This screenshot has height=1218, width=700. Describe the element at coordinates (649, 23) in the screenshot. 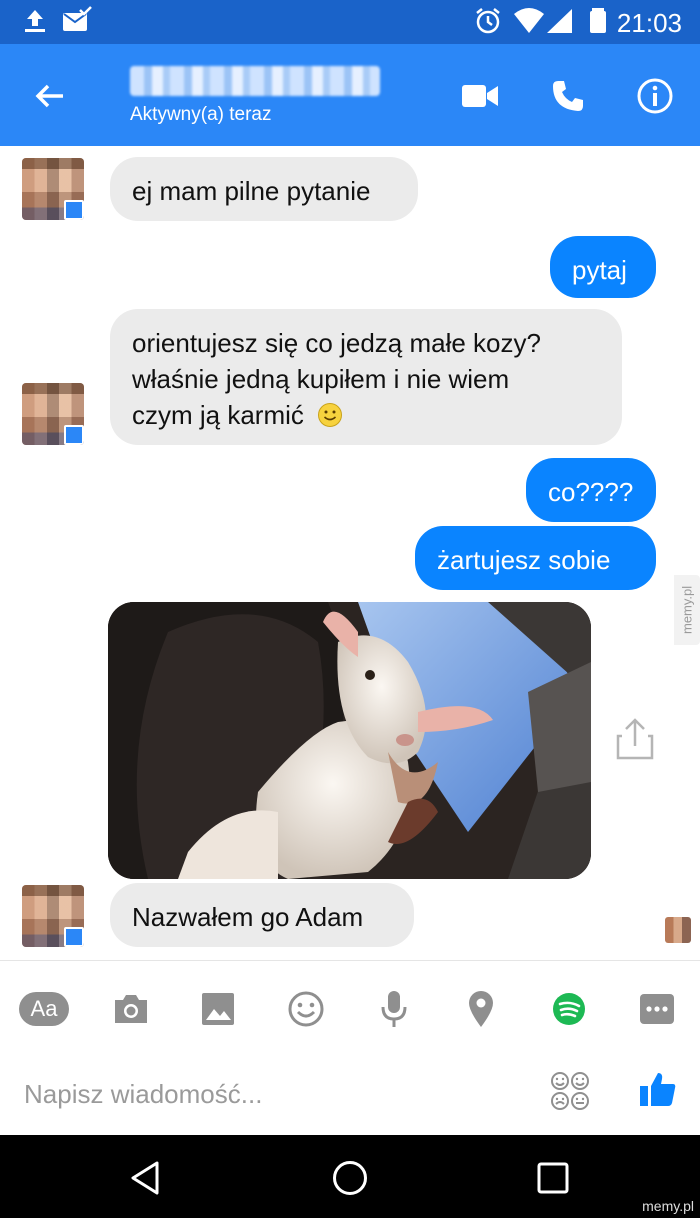

I see `status-time: 21:03` at that location.